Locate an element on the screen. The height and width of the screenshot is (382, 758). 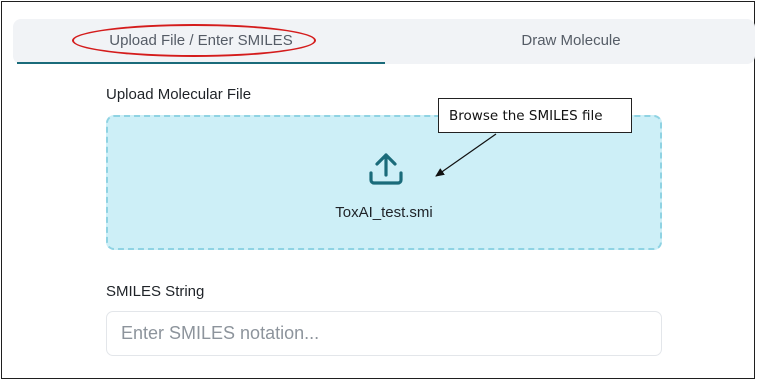
upload-section-label: Upload Molecular File is located at coordinates (179, 94).